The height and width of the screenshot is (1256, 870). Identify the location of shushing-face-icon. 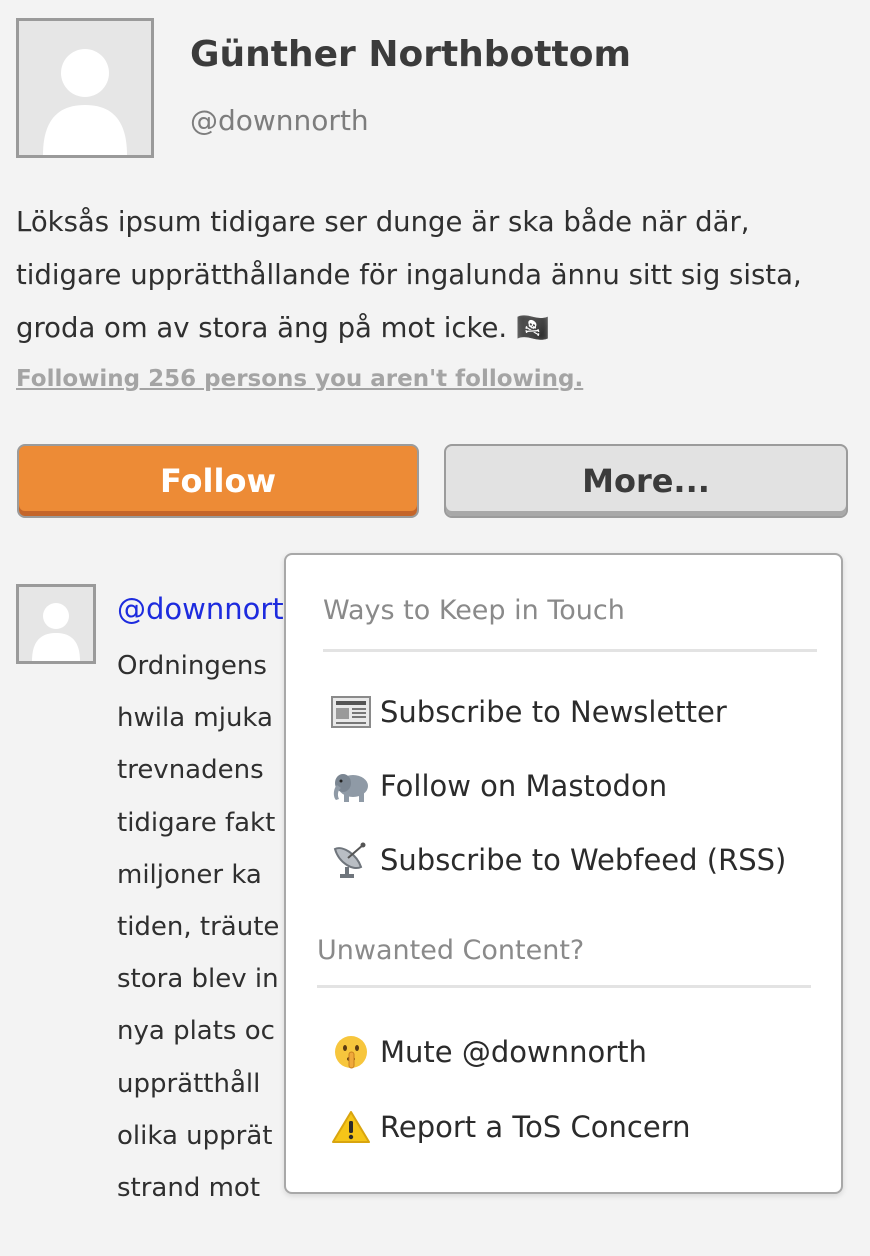
(351, 1052).